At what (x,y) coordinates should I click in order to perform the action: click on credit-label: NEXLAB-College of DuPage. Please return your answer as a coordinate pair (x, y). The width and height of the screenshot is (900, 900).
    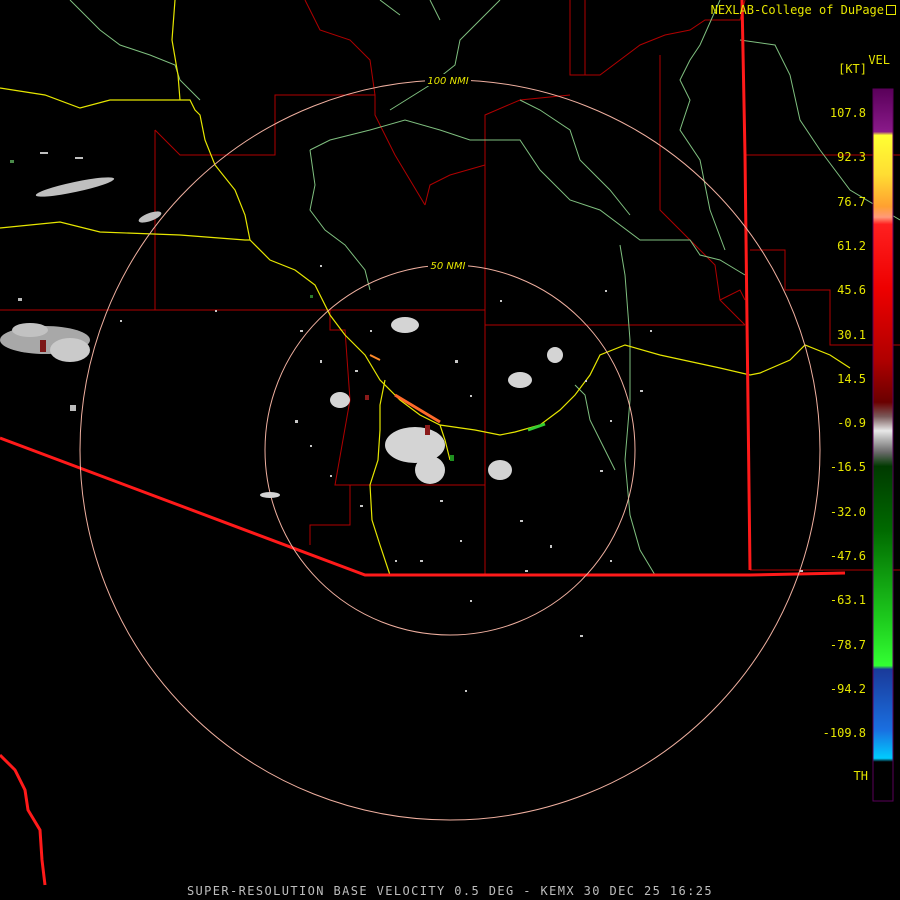
    Looking at the image, I should click on (803, 10).